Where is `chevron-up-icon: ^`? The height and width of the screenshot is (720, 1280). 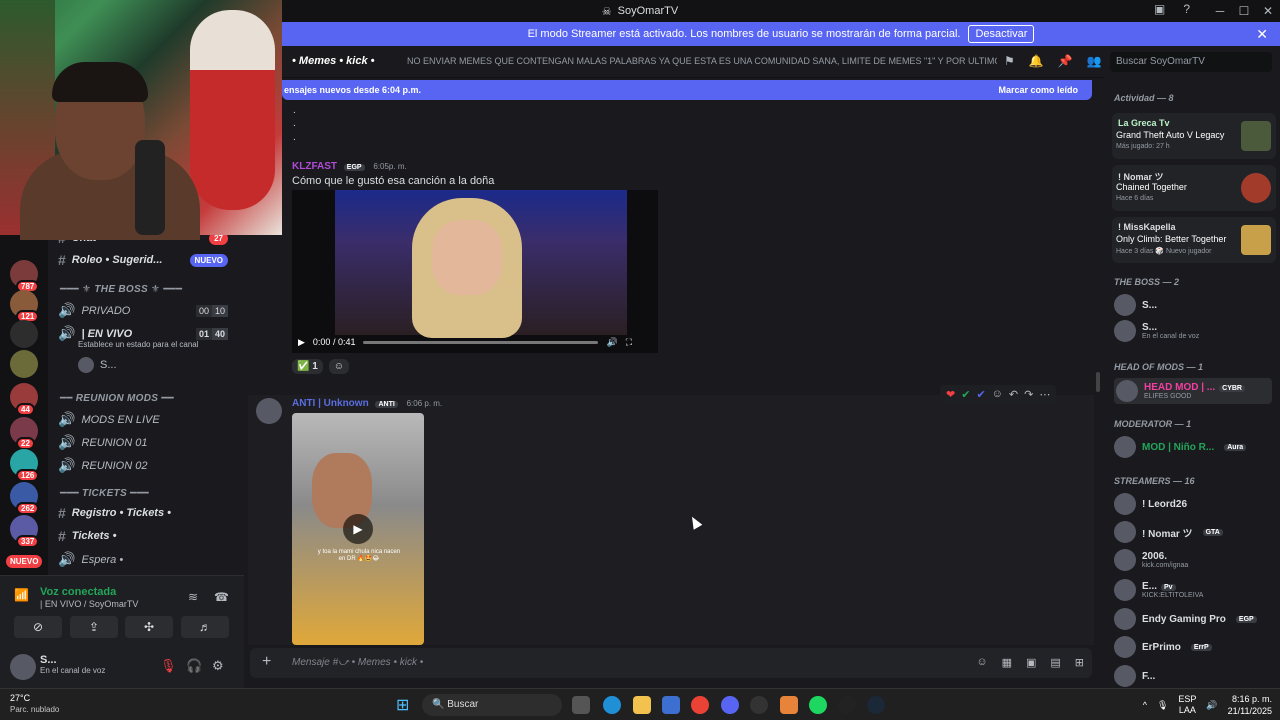
chevron-up-icon: ^ is located at coordinates (1145, 705).